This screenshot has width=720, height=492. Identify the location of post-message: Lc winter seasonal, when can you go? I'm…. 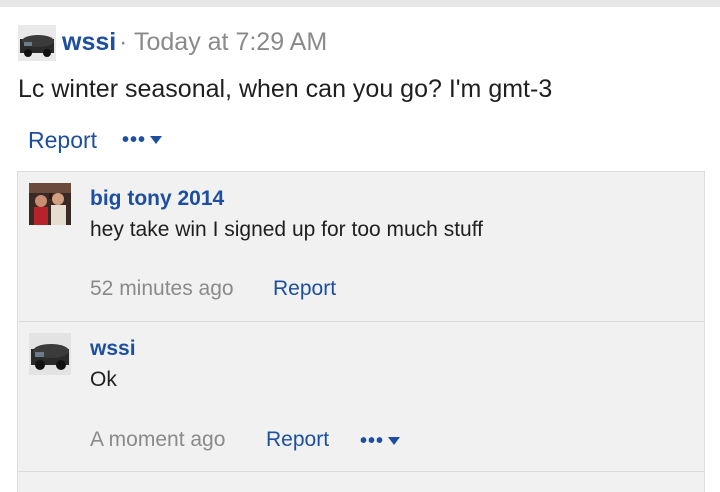
(285, 89).